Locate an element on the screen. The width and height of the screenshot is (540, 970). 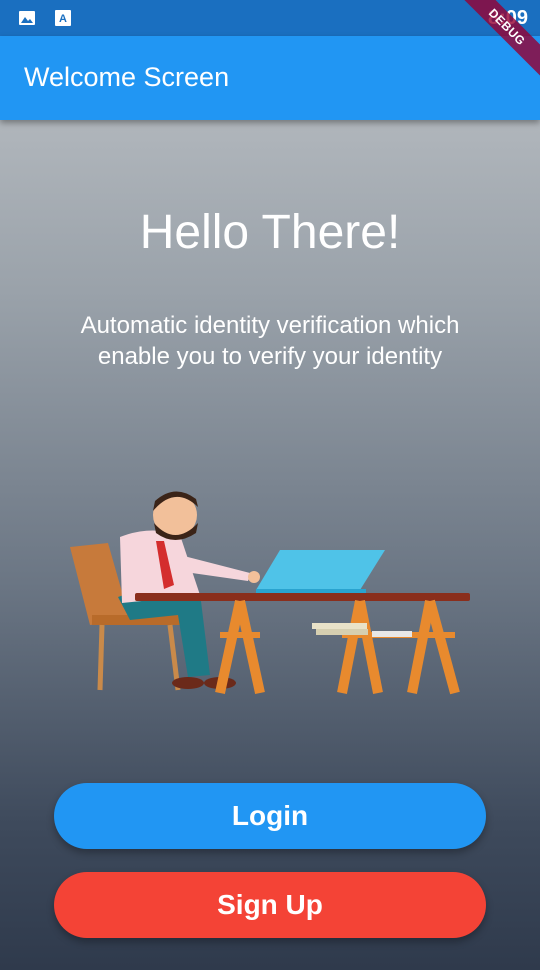
svg-text: A is located at coordinates (63, 19).